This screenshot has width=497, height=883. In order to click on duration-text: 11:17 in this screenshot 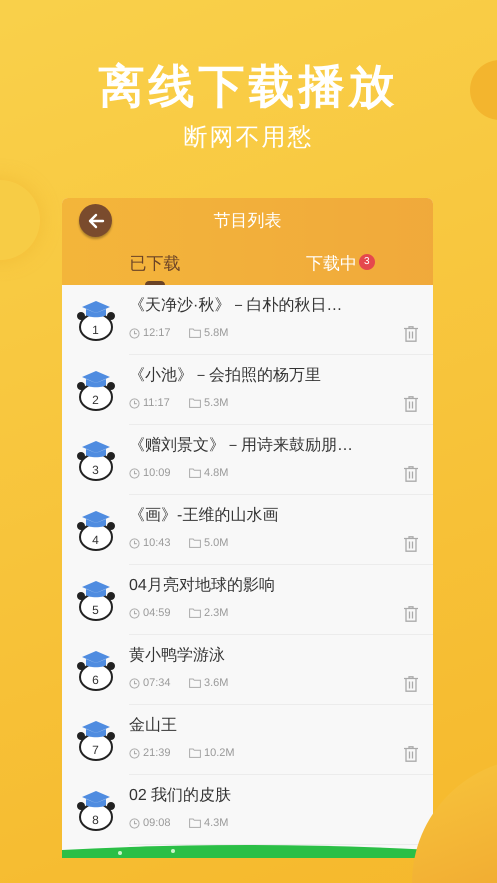, I will do `click(157, 403)`.